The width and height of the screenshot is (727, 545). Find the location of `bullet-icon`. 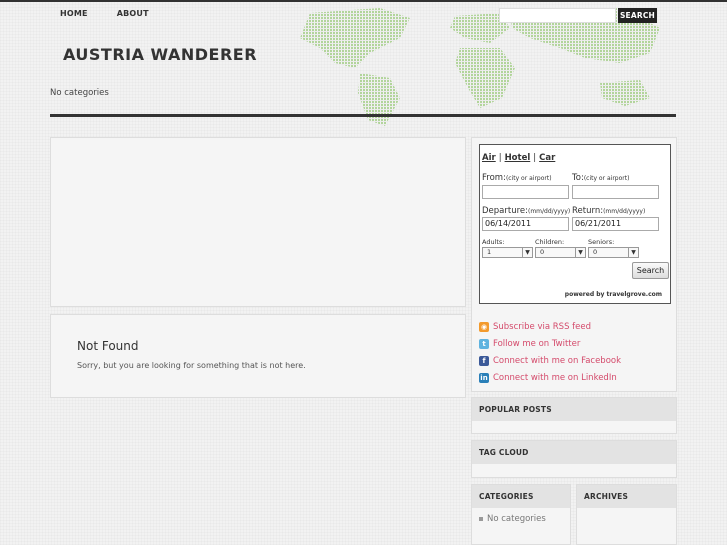

bullet-icon is located at coordinates (481, 518).